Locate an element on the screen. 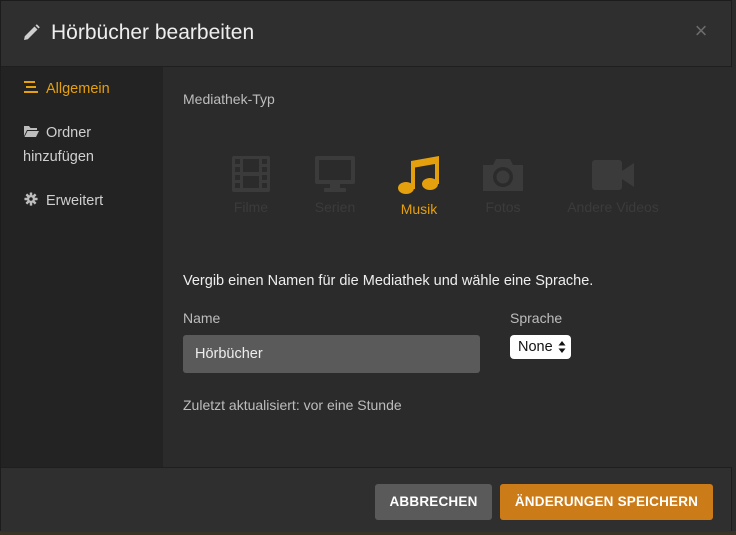  camera-icon is located at coordinates (503, 175).